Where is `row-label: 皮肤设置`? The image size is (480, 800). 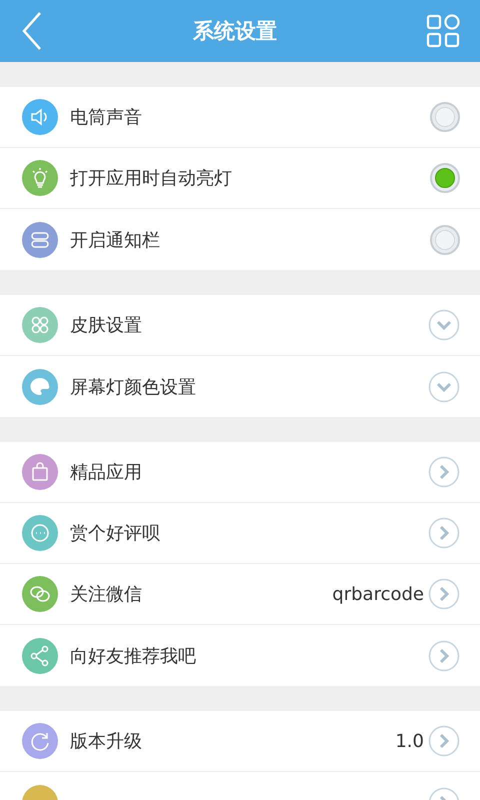
row-label: 皮肤设置 is located at coordinates (106, 325).